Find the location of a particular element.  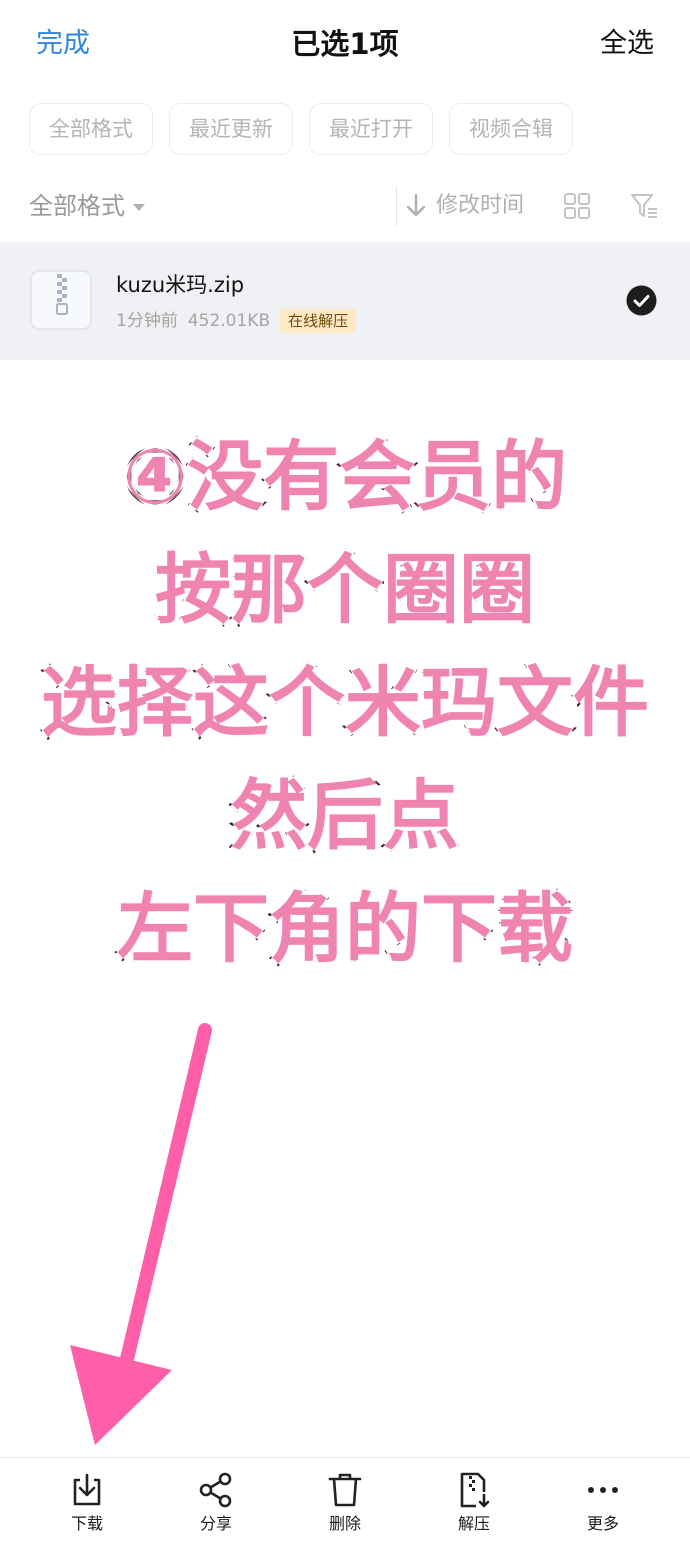

format-dropdown-label: 全部格式 is located at coordinates (77, 206).